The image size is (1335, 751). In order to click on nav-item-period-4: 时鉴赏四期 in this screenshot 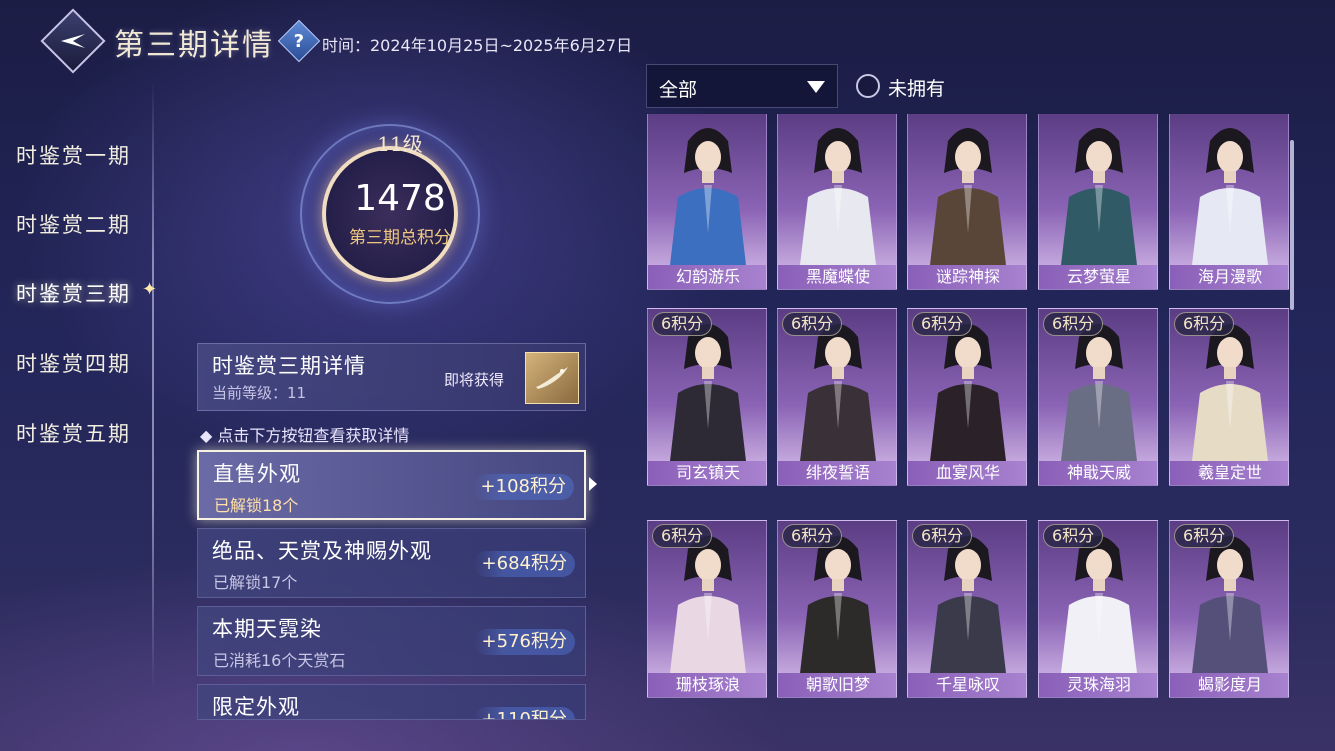, I will do `click(73, 363)`.